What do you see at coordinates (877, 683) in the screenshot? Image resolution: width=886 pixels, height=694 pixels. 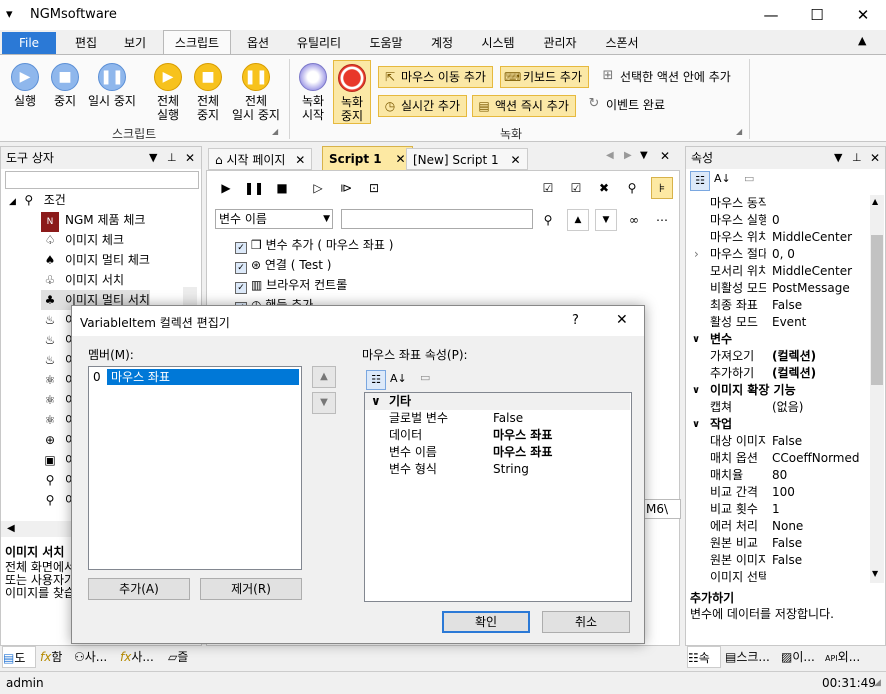 I see `resize-grip-icon: ◢` at bounding box center [877, 683].